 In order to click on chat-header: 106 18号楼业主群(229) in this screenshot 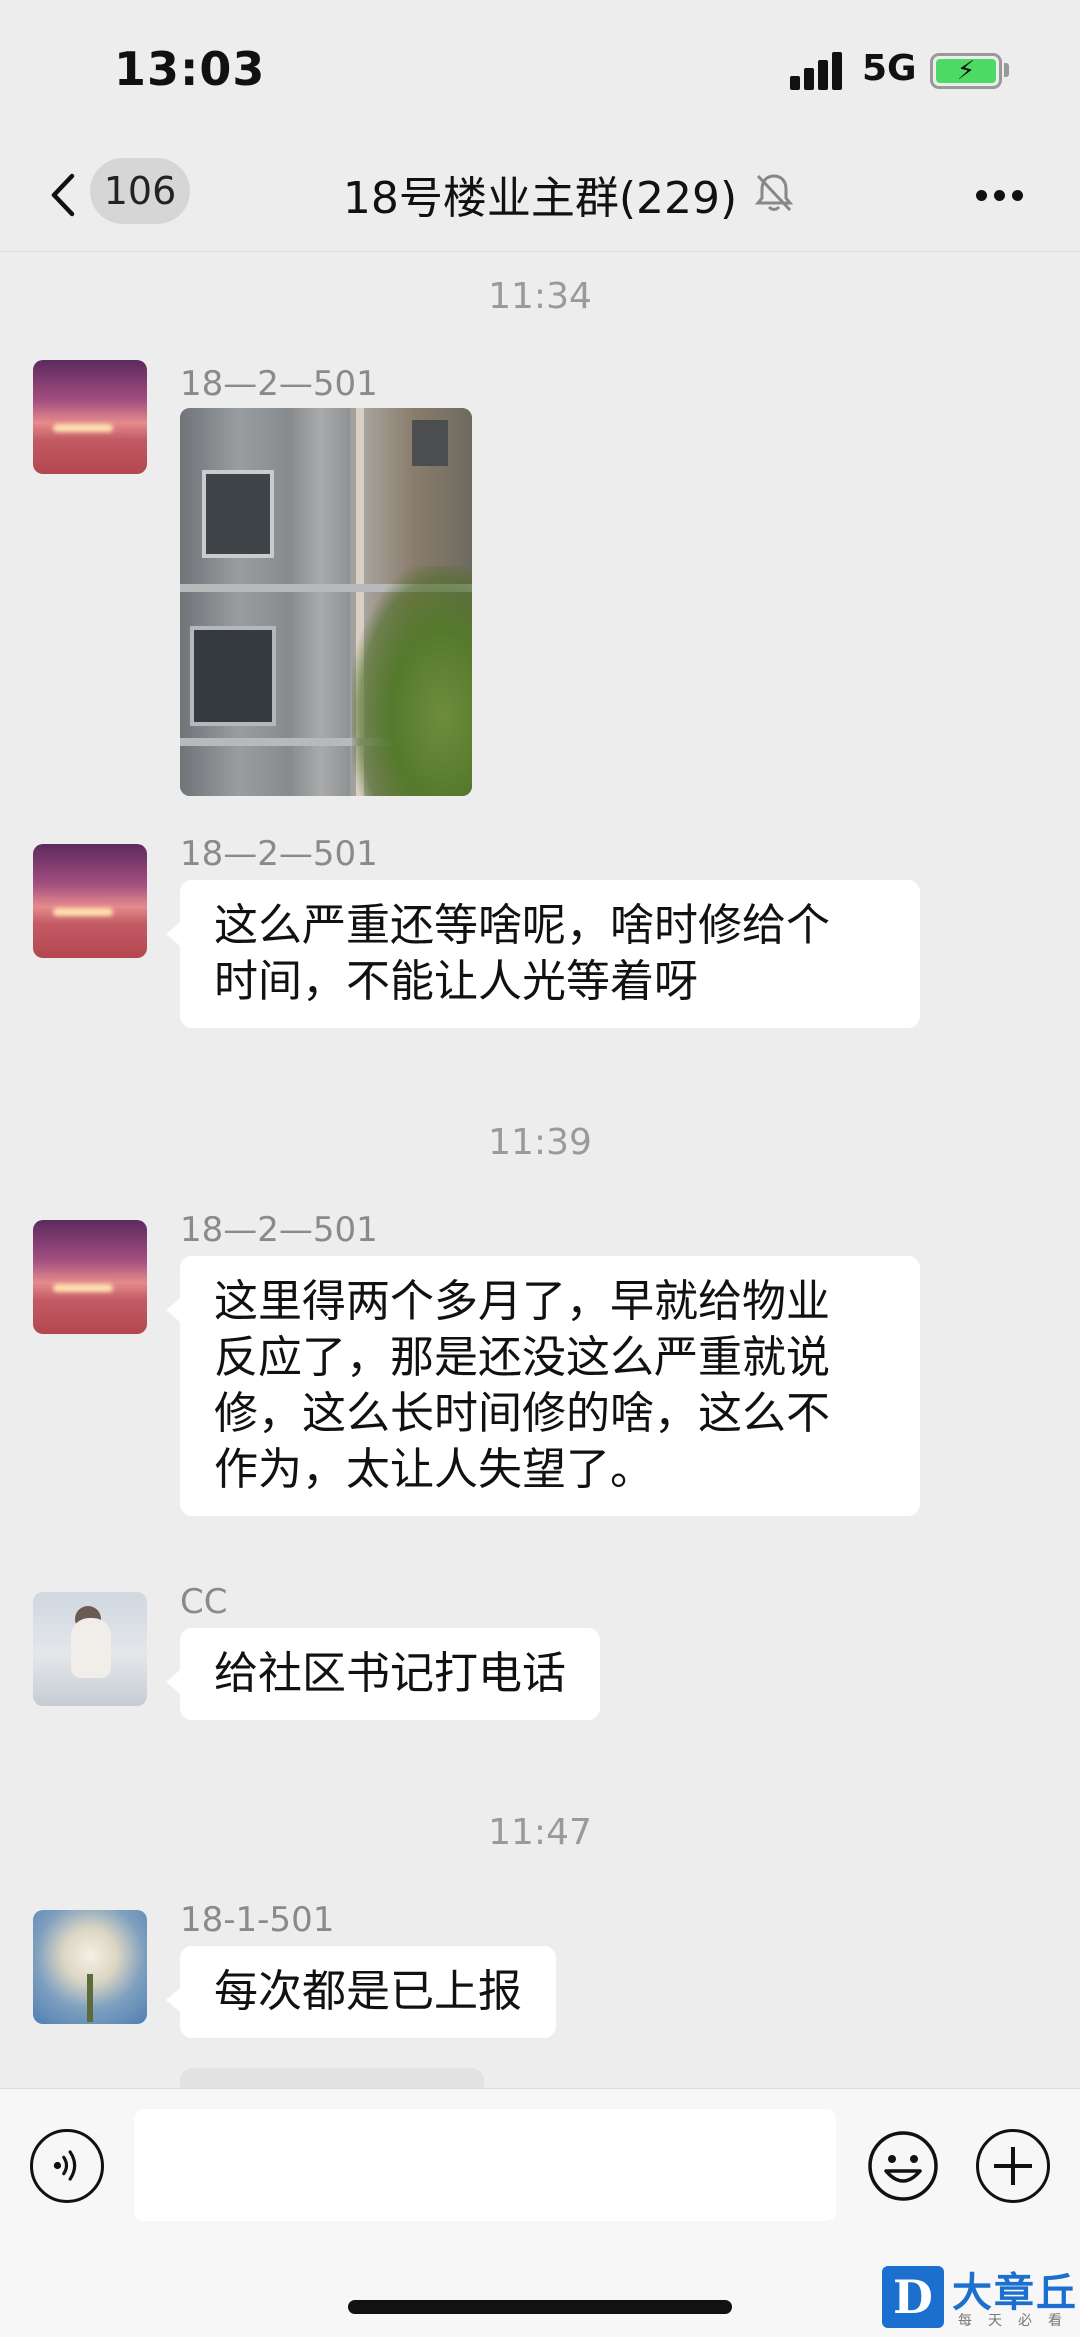, I will do `click(540, 196)`.